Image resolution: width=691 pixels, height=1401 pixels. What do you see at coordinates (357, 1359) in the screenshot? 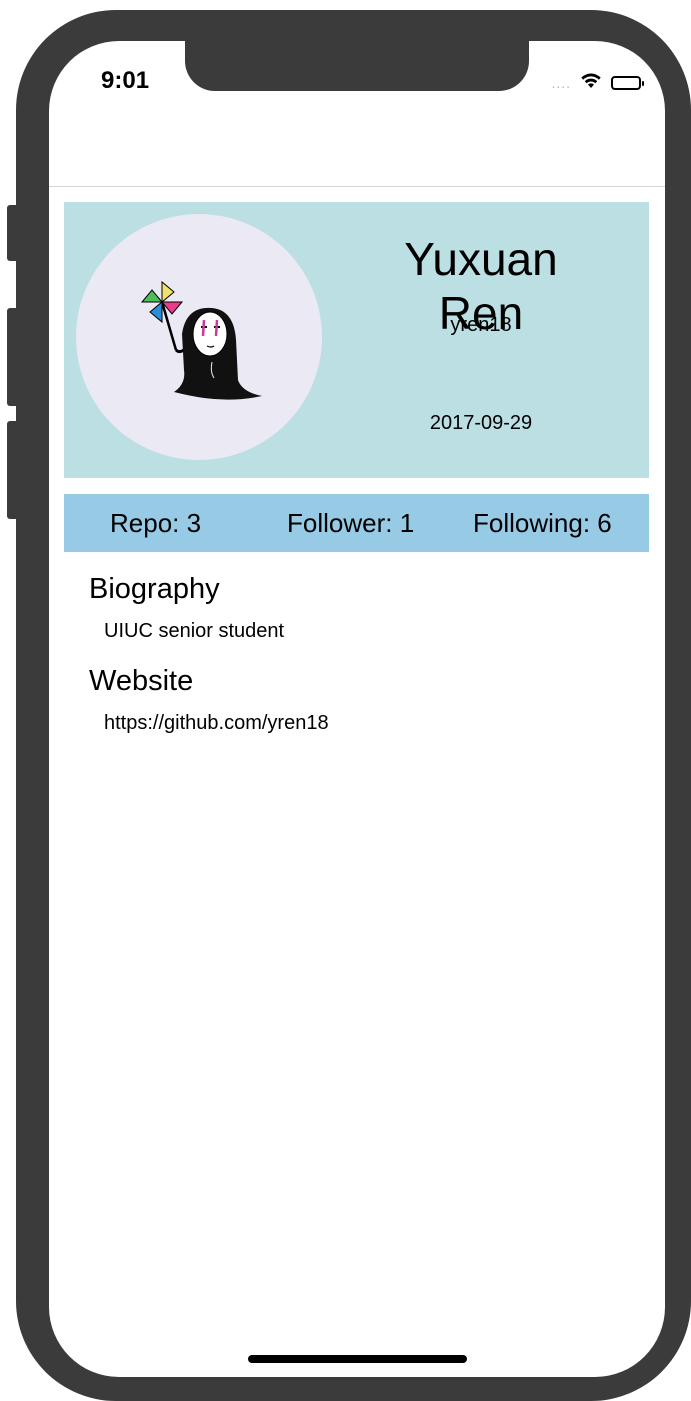
I see `home-indicator` at bounding box center [357, 1359].